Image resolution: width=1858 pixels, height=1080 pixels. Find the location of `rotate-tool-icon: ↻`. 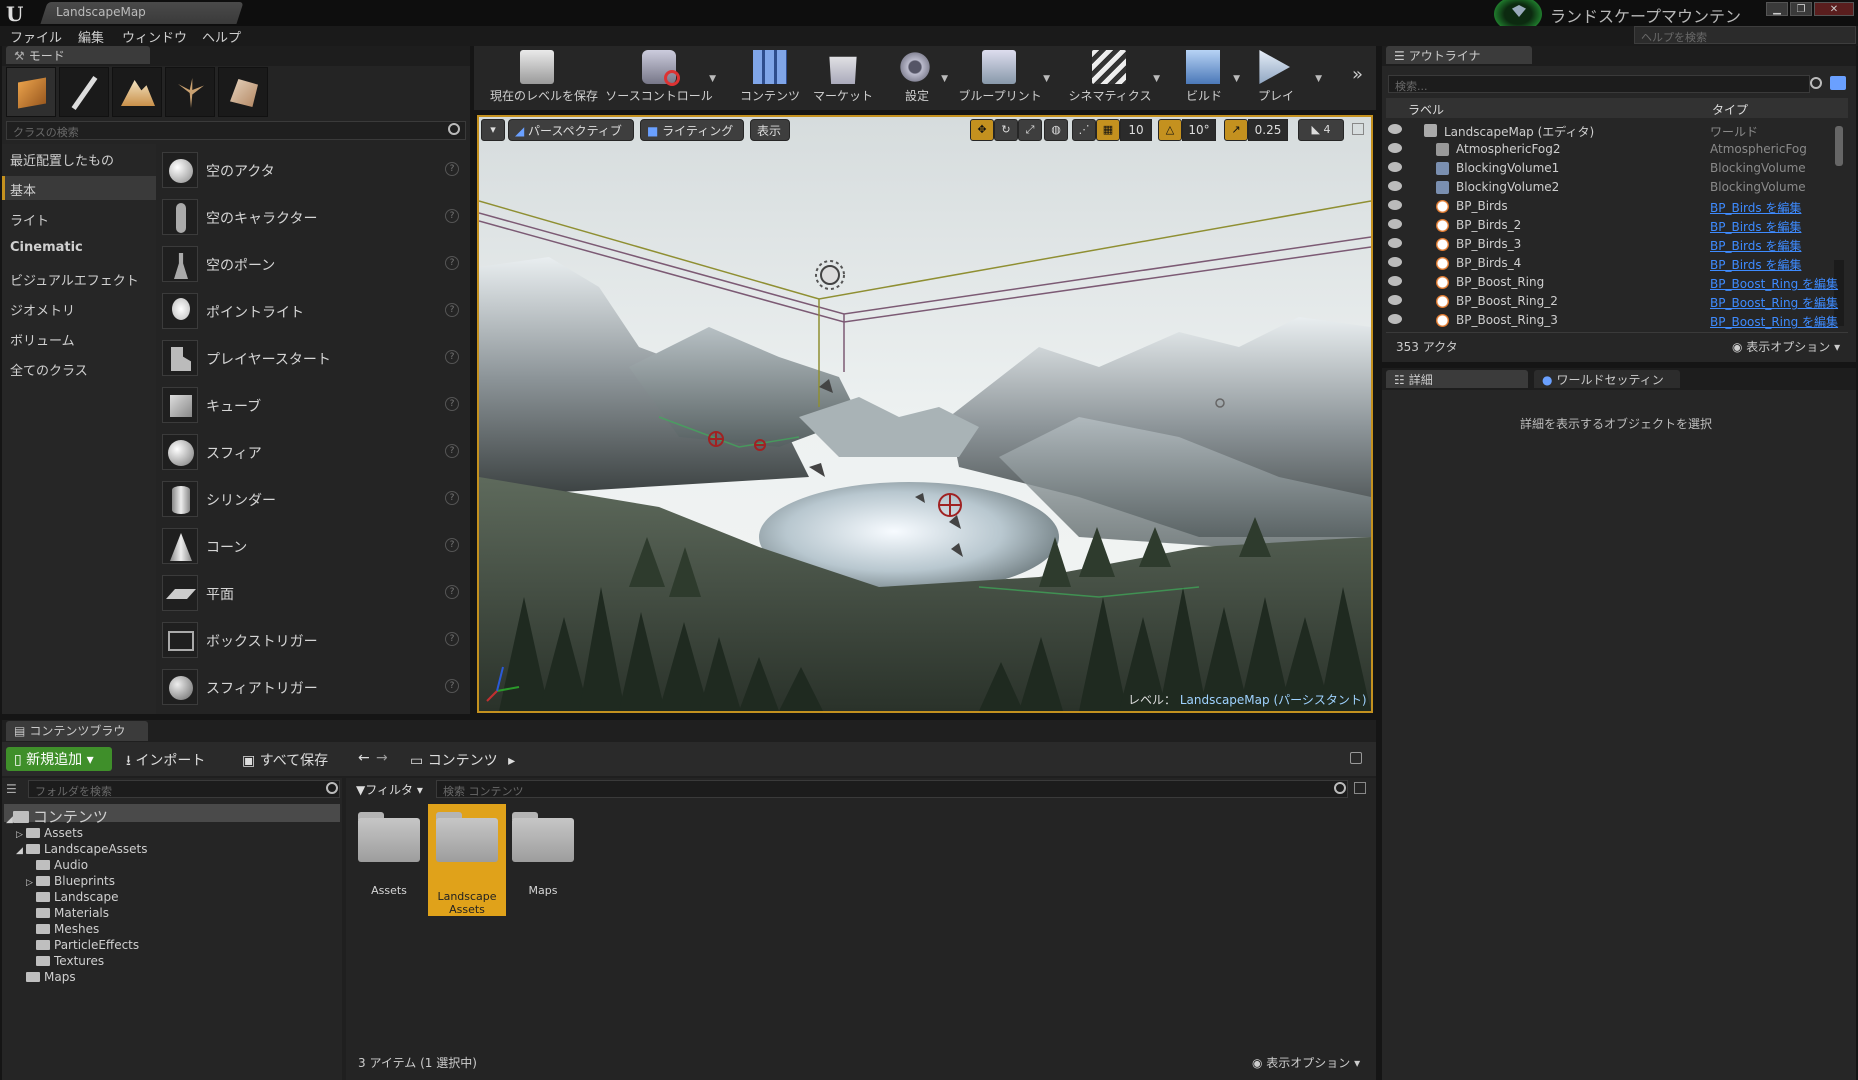

rotate-tool-icon: ↻ is located at coordinates (1006, 130).